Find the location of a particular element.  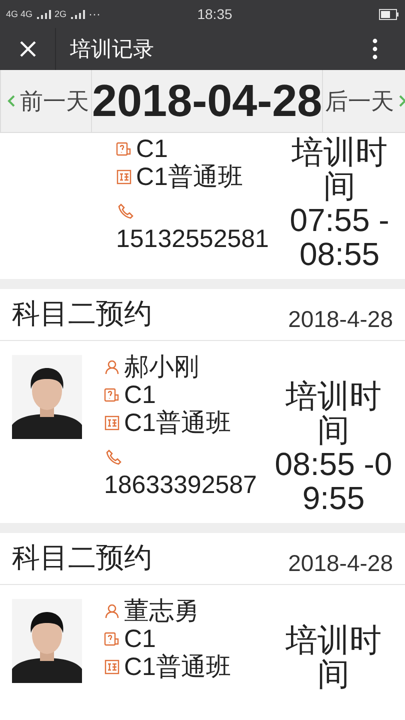

chevron-left-icon is located at coordinates (11, 101).